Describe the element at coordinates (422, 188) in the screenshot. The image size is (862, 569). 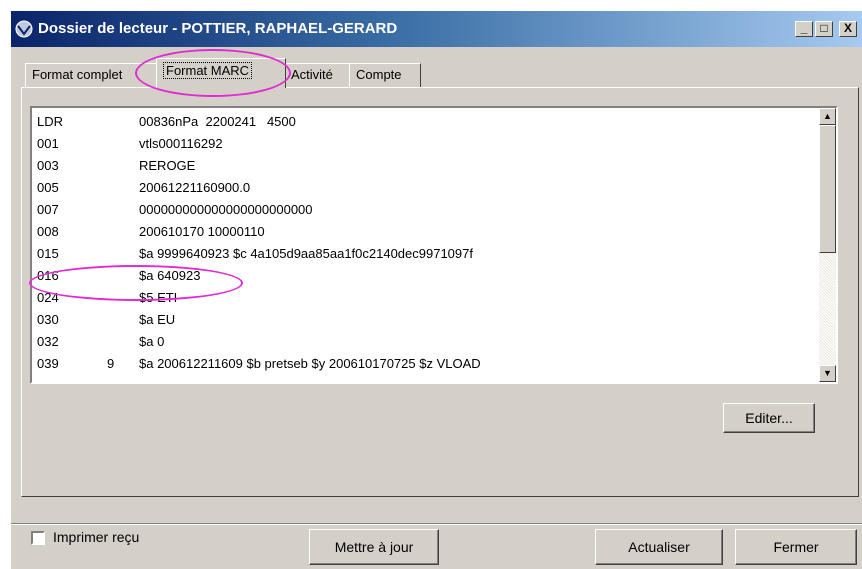
I see `list-item: 005 20061221160900.0` at that location.